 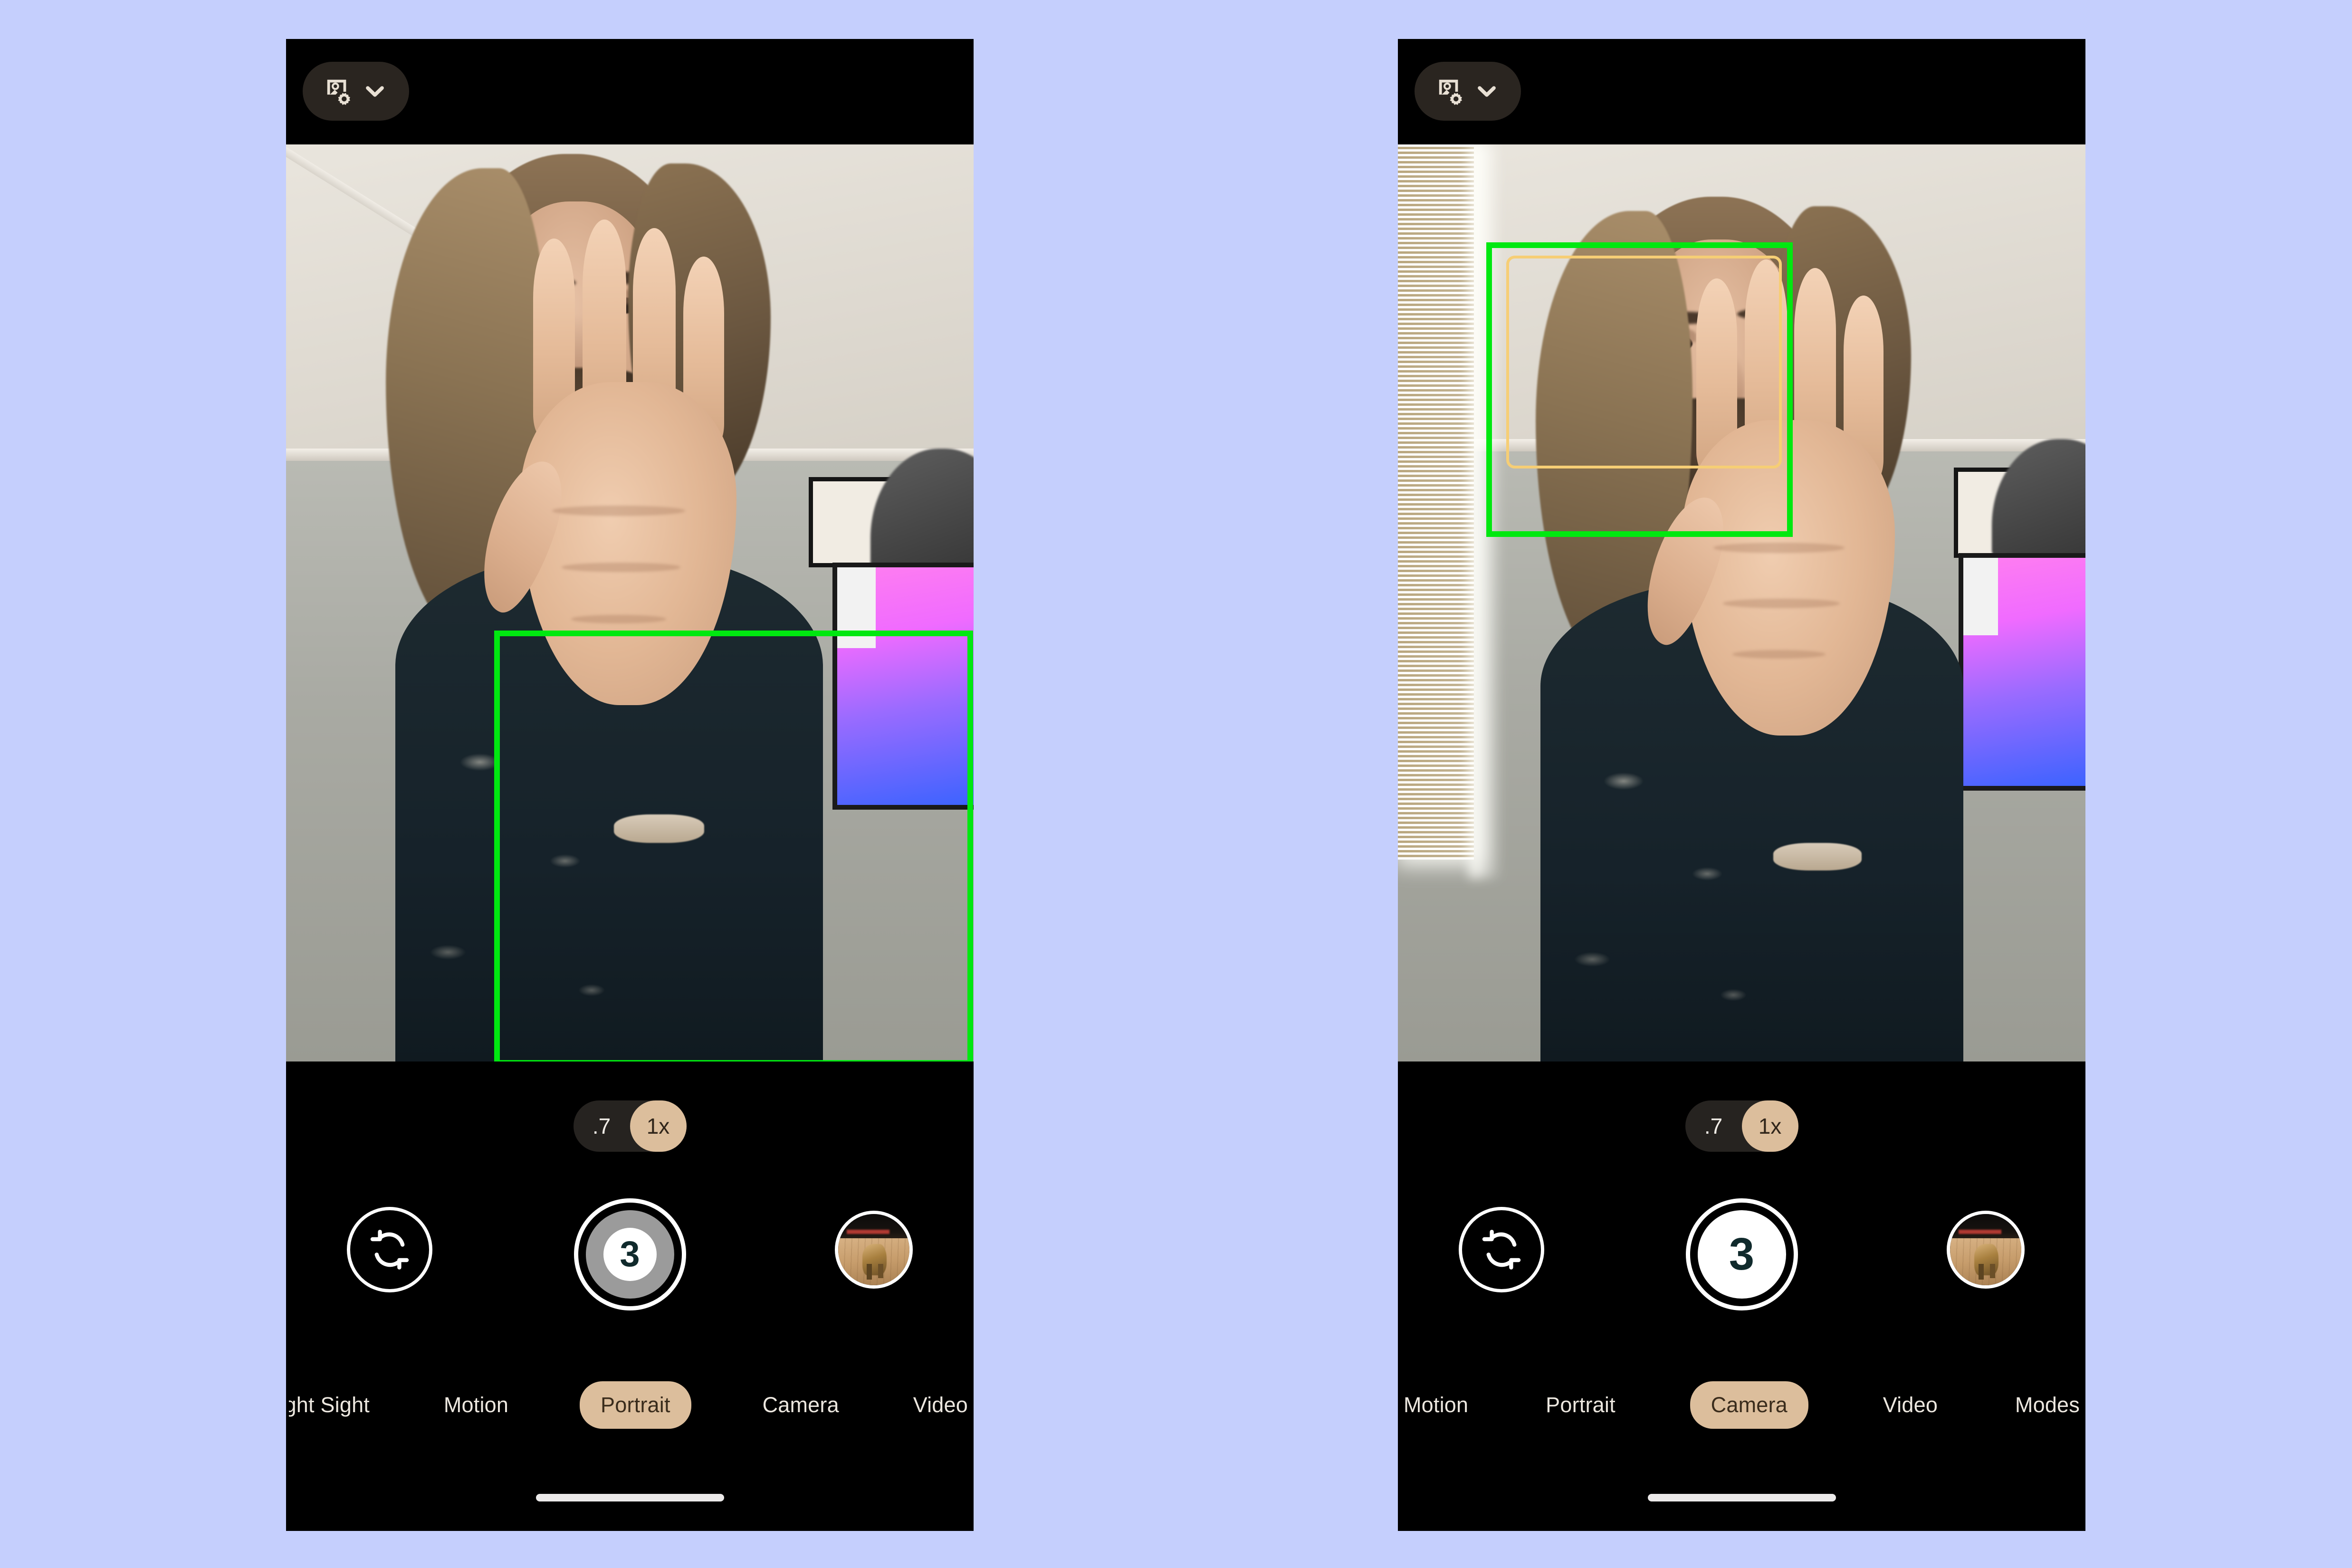 I want to click on camera-mode-selector: Night Sight Motion Portrait Camera Video, so click(x=630, y=1405).